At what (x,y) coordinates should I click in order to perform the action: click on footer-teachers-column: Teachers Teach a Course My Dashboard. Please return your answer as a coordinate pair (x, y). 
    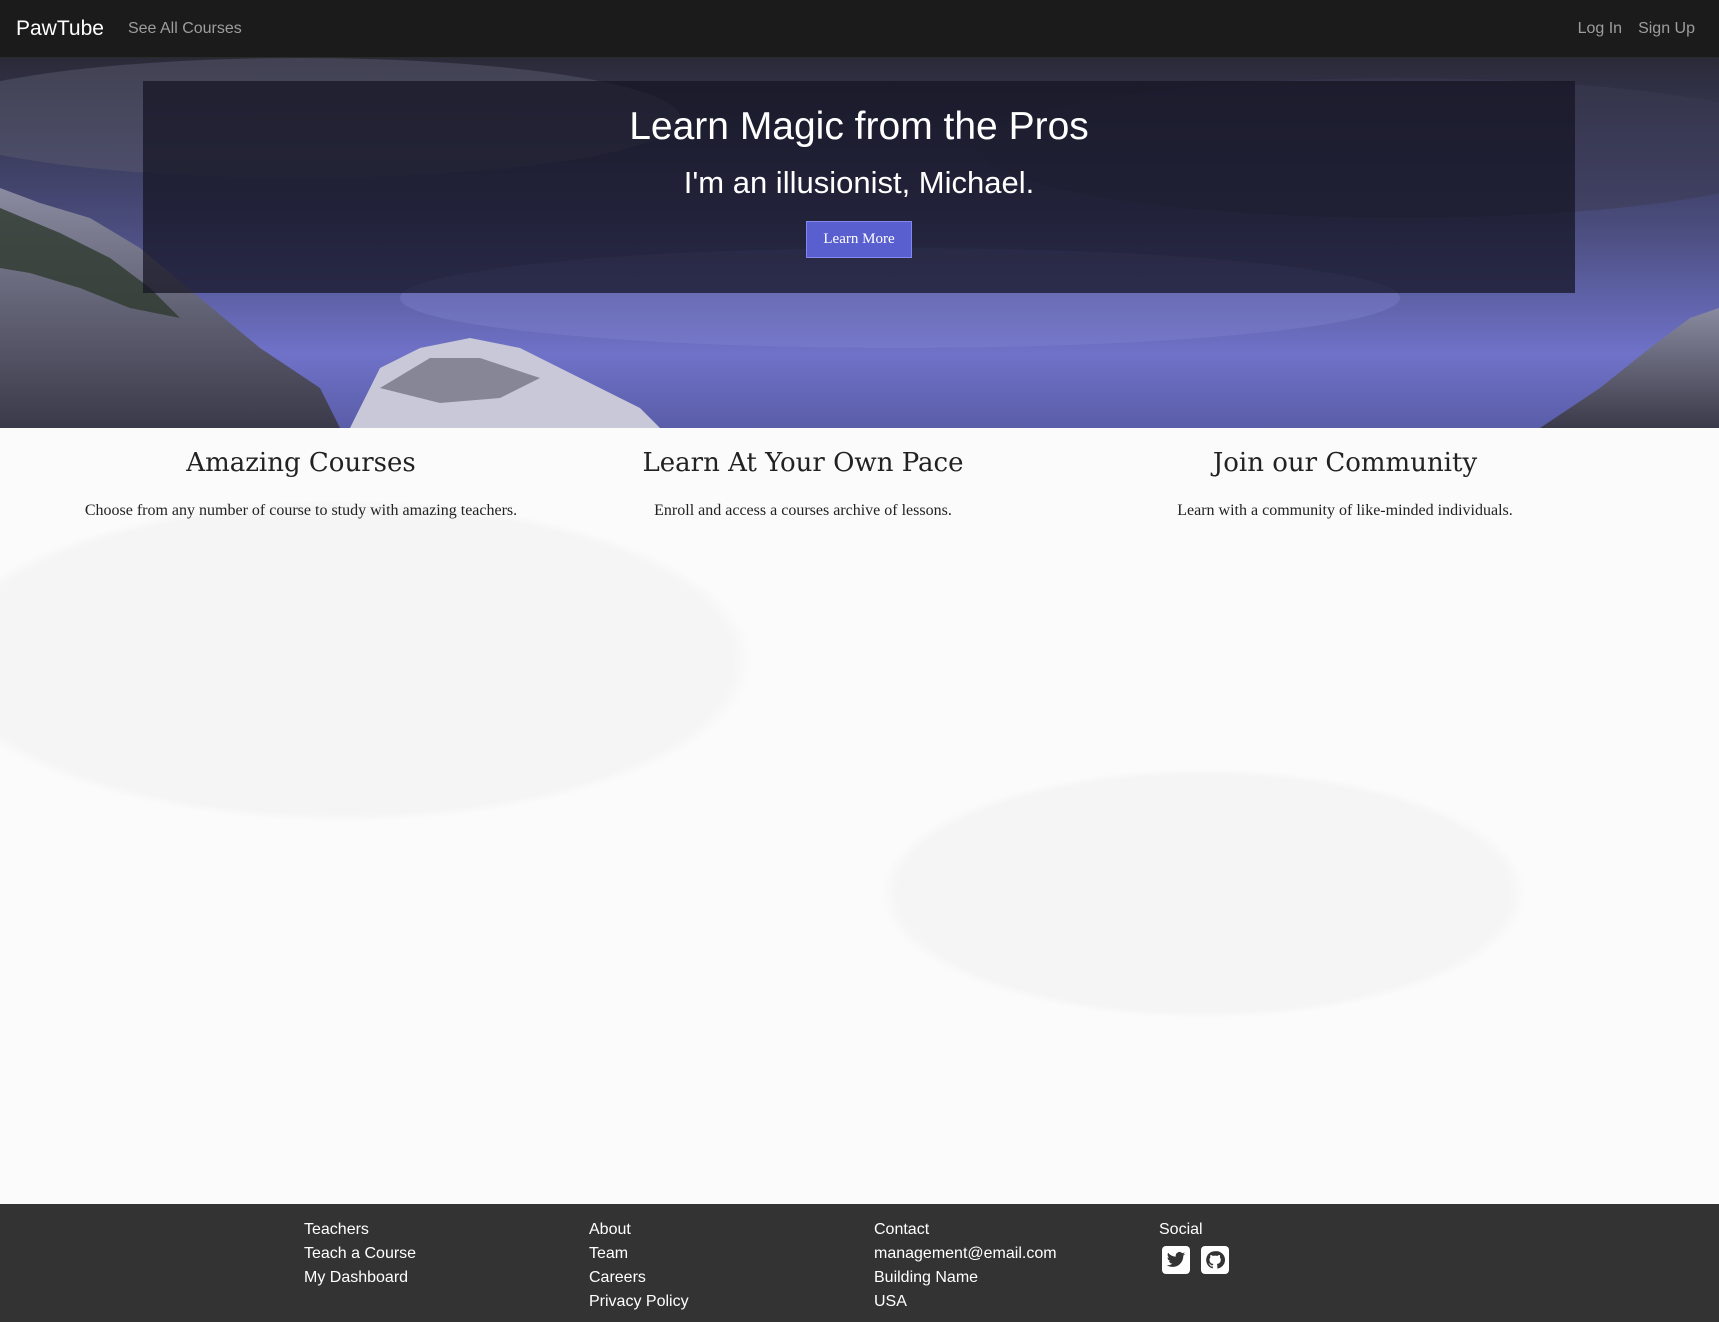
    Looking at the image, I should click on (360, 1254).